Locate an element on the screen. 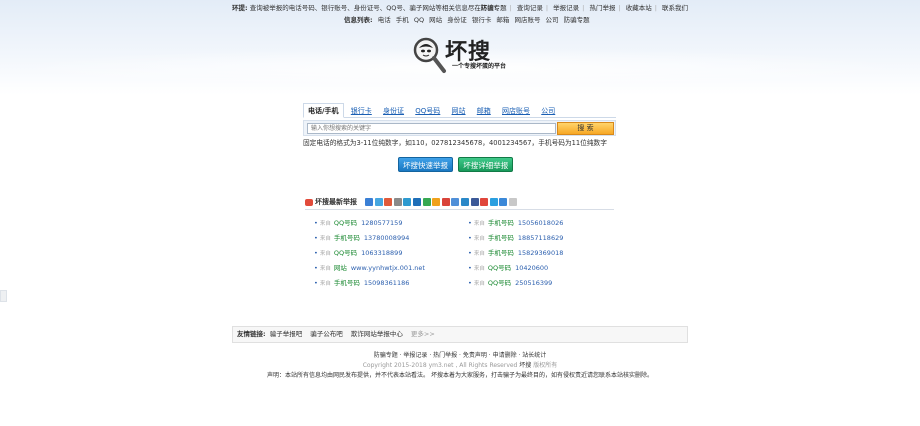  site-logo: 坏搜 一个专搜坏蛋的平台 is located at coordinates (467, 54).